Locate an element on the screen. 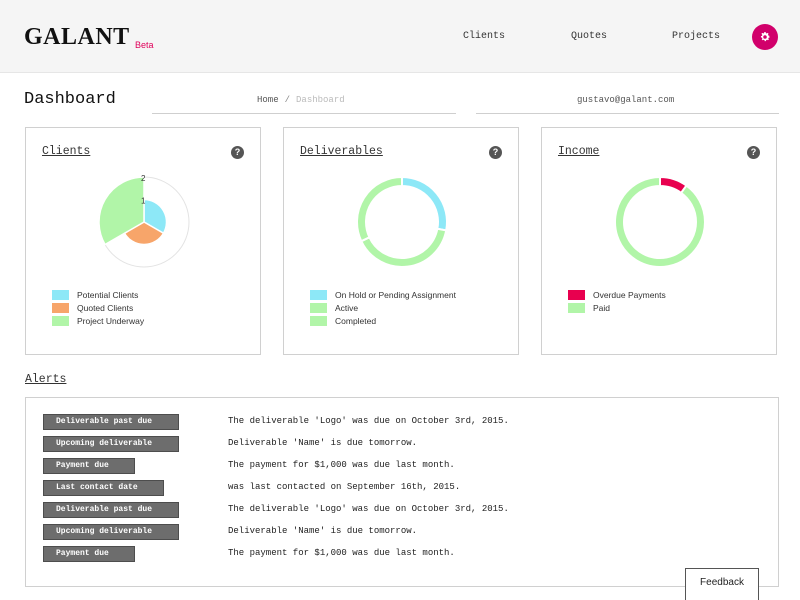 This screenshot has height=600, width=800. legend-label: Project Underway is located at coordinates (111, 320).